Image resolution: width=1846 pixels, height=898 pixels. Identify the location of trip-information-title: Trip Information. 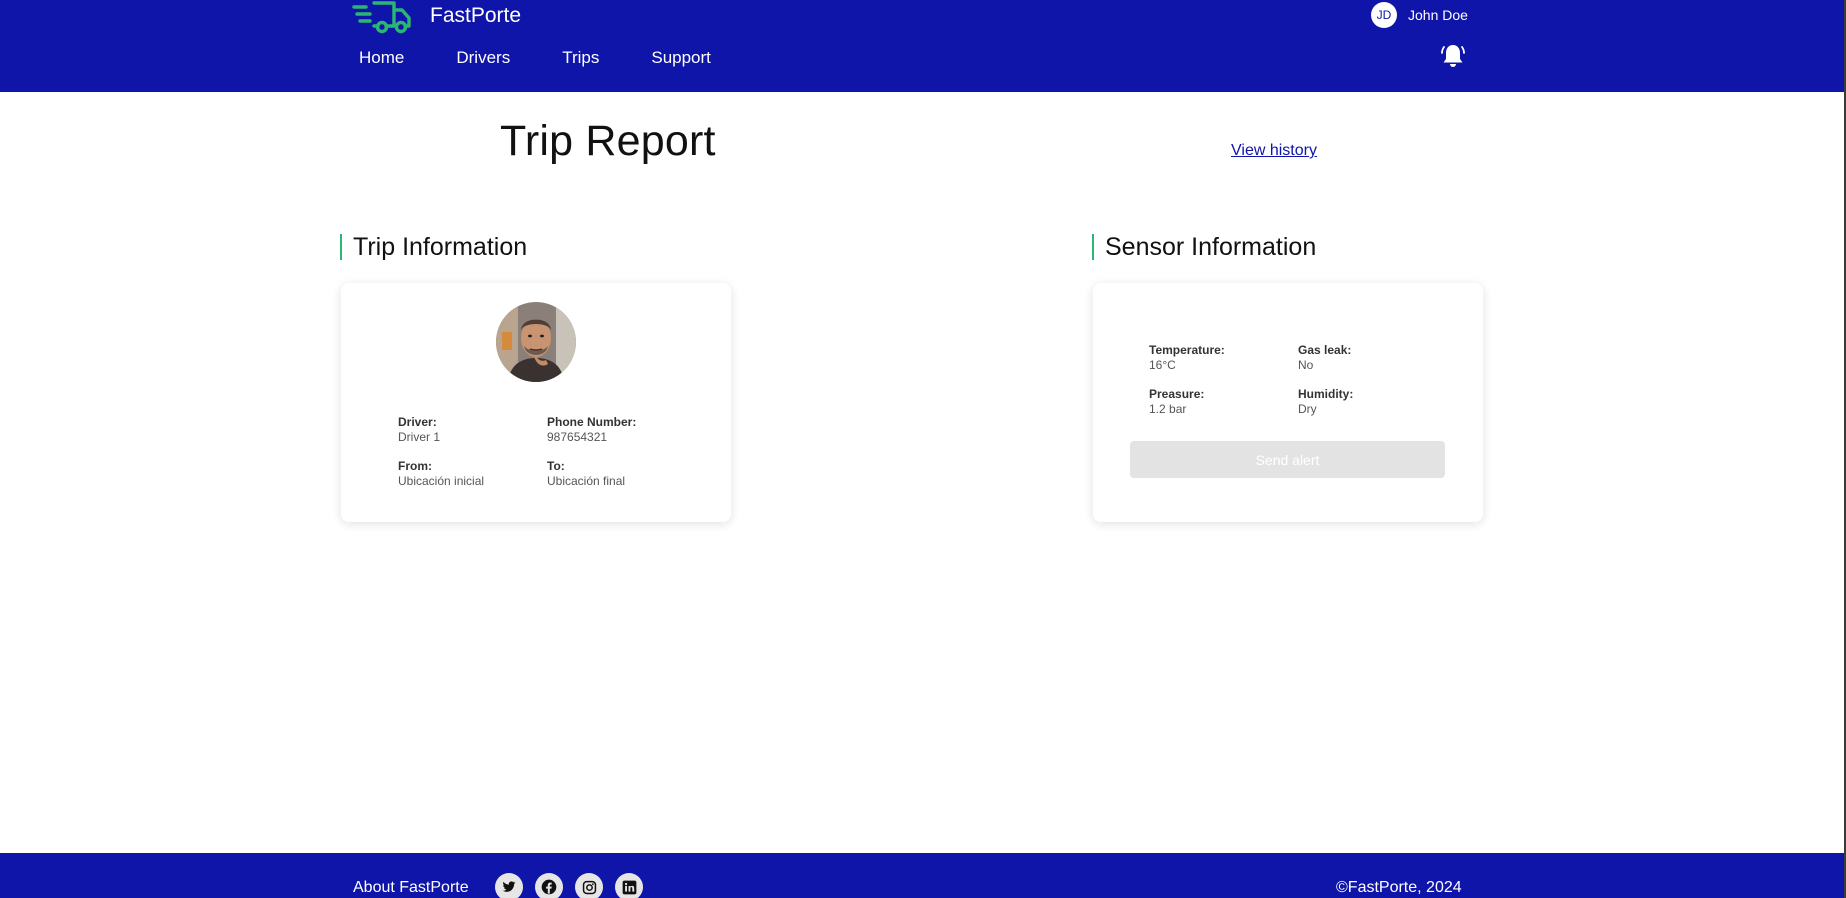
(433, 247).